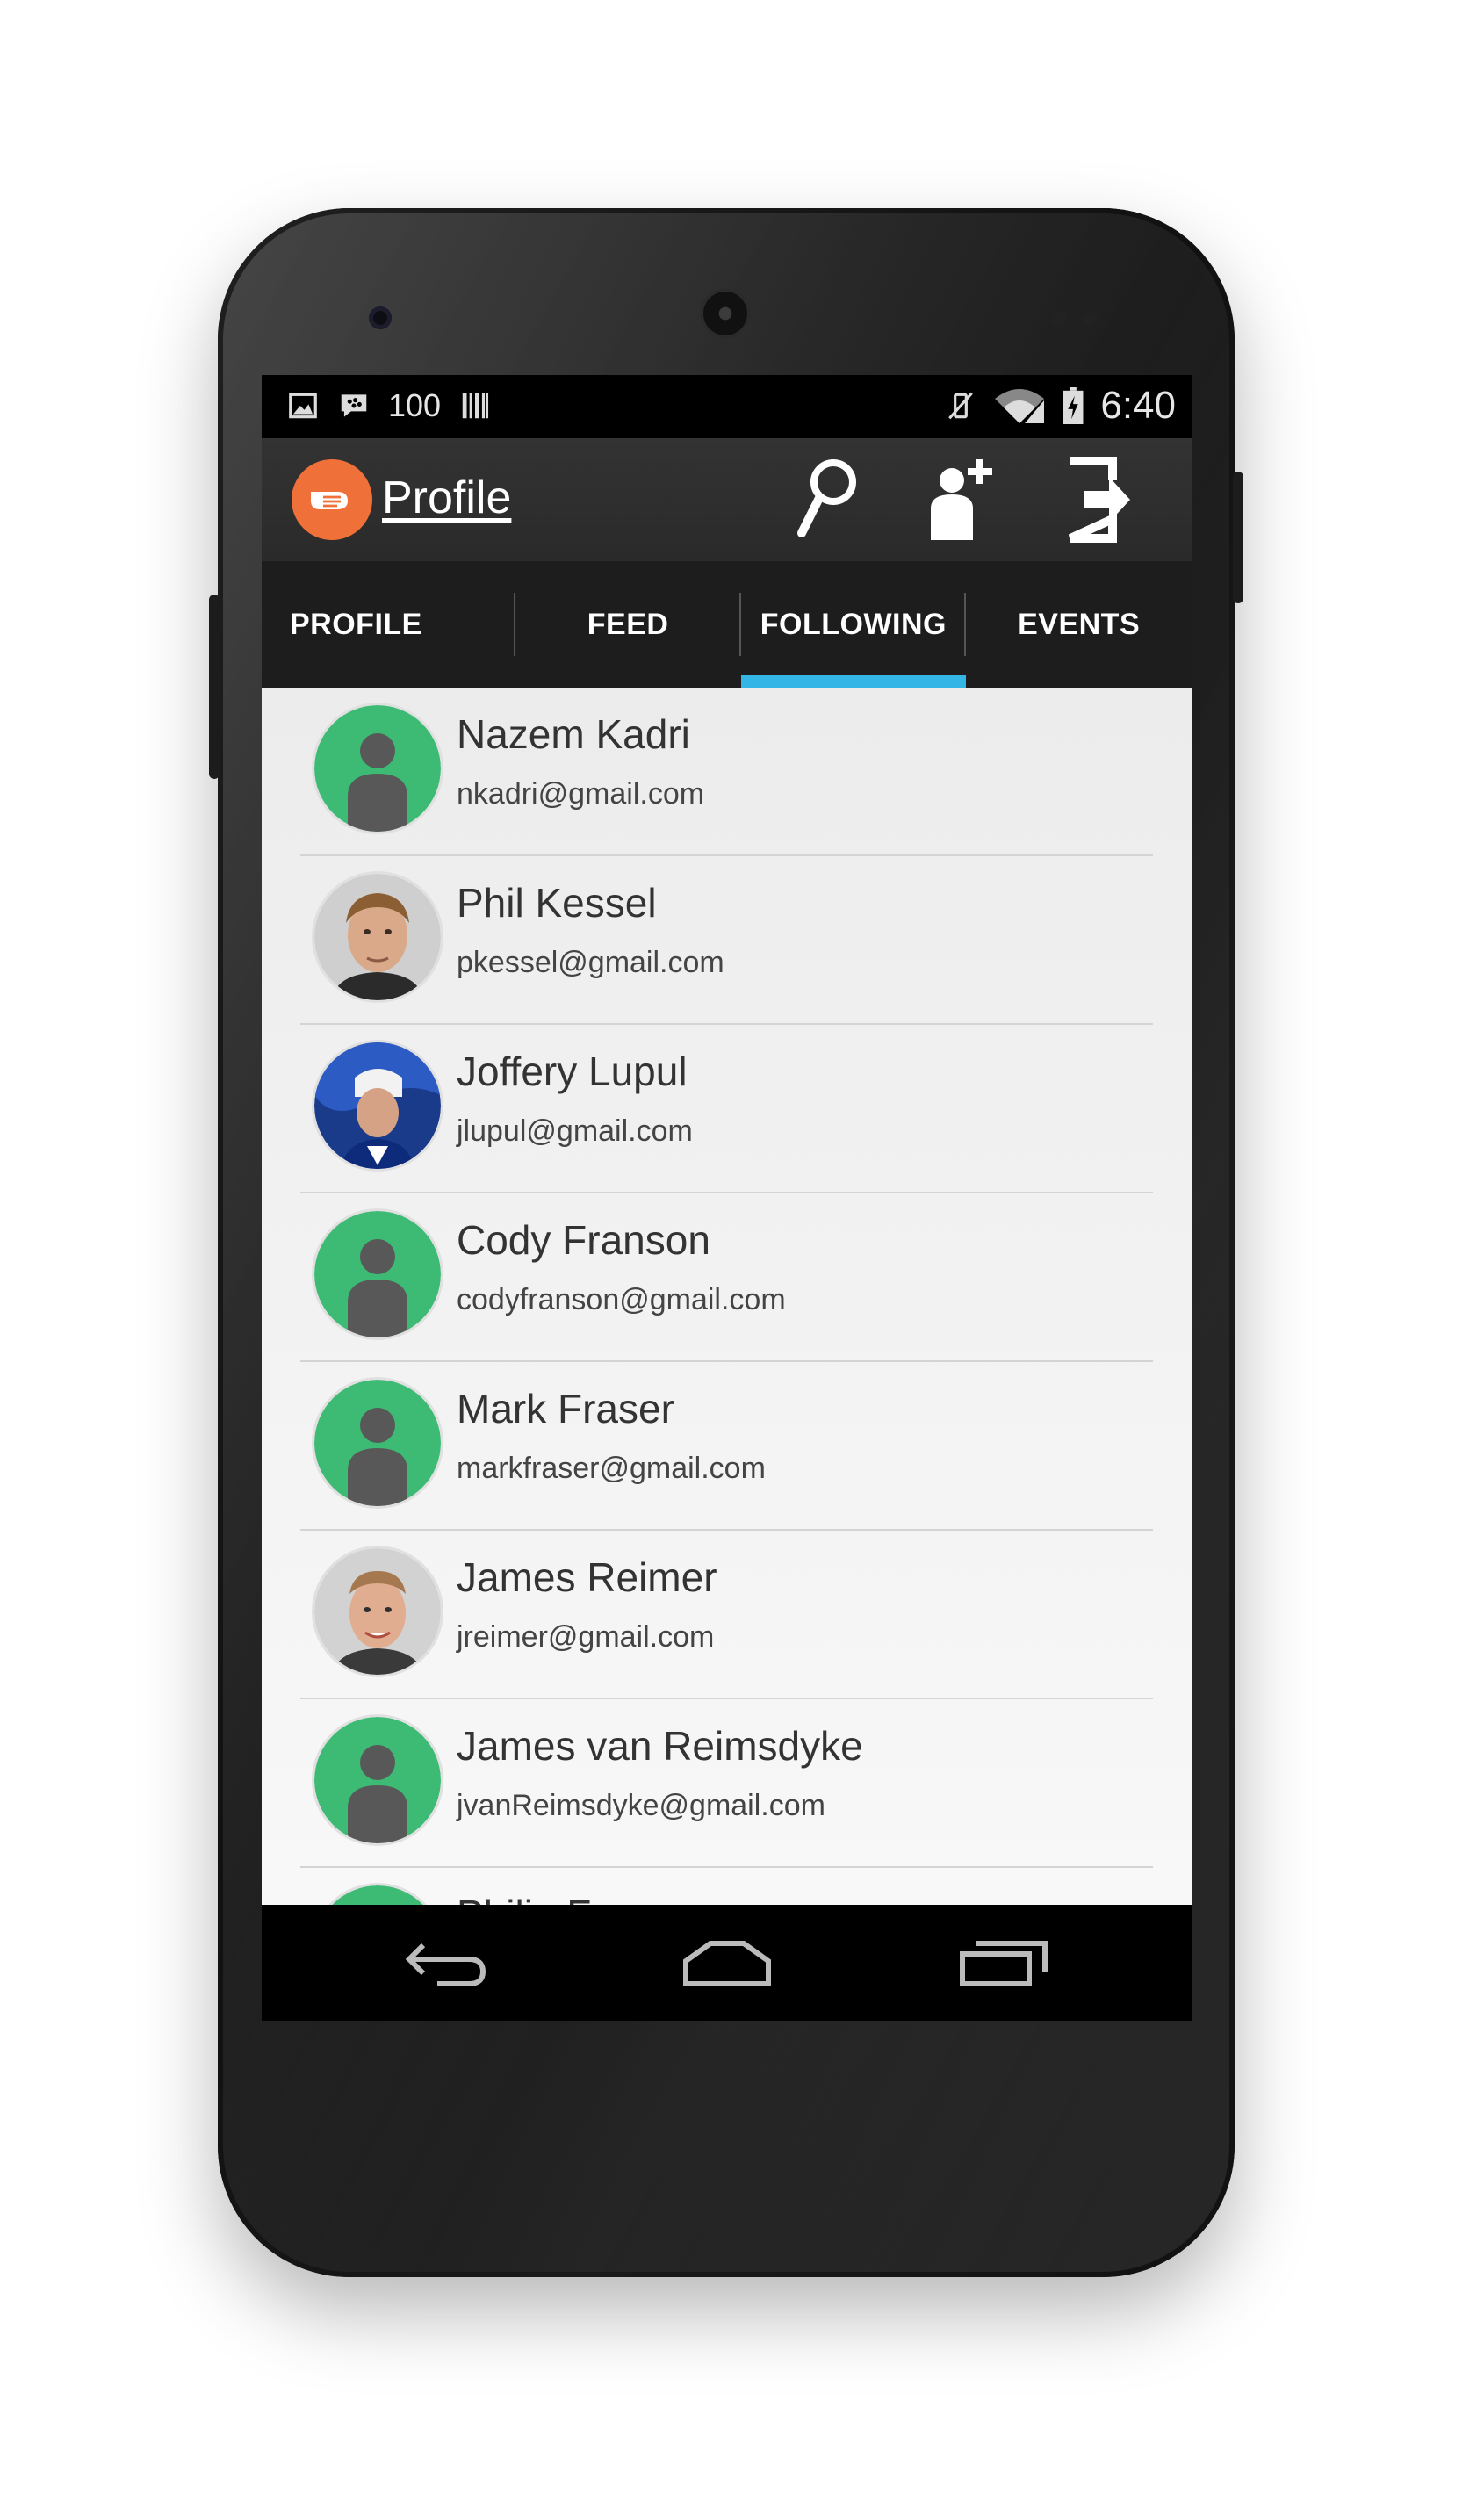 The image size is (1484, 2509). What do you see at coordinates (1020, 406) in the screenshot?
I see `wifi-signal-icon` at bounding box center [1020, 406].